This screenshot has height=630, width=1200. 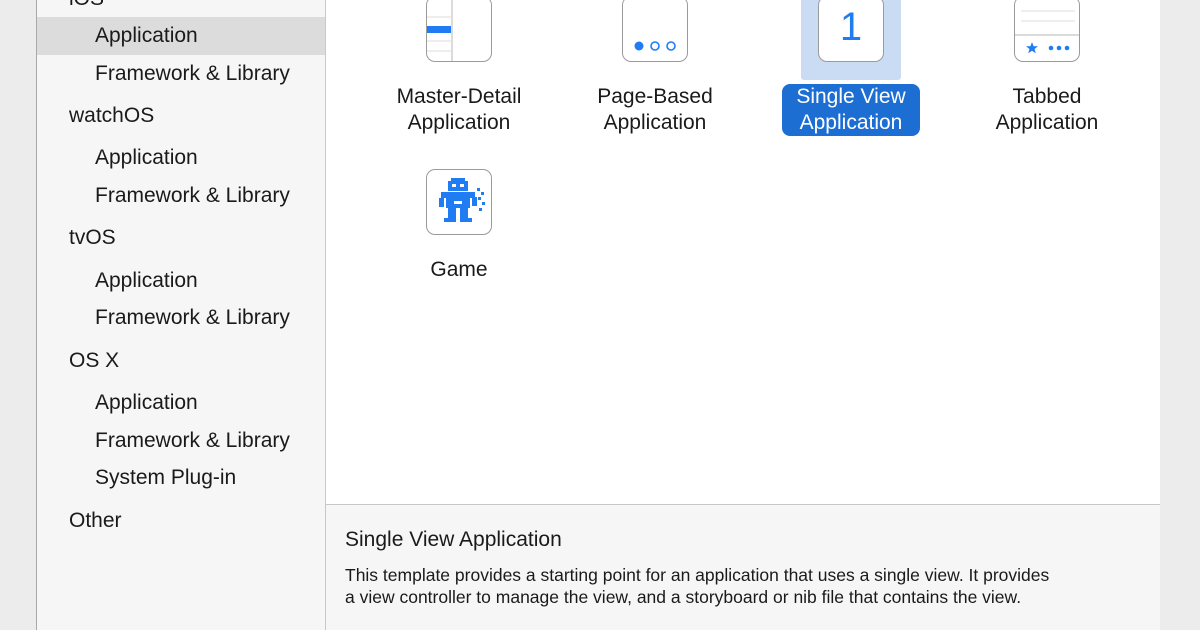 I want to click on sidebar-item-ios-framework: Framework & Library, so click(x=181, y=74).